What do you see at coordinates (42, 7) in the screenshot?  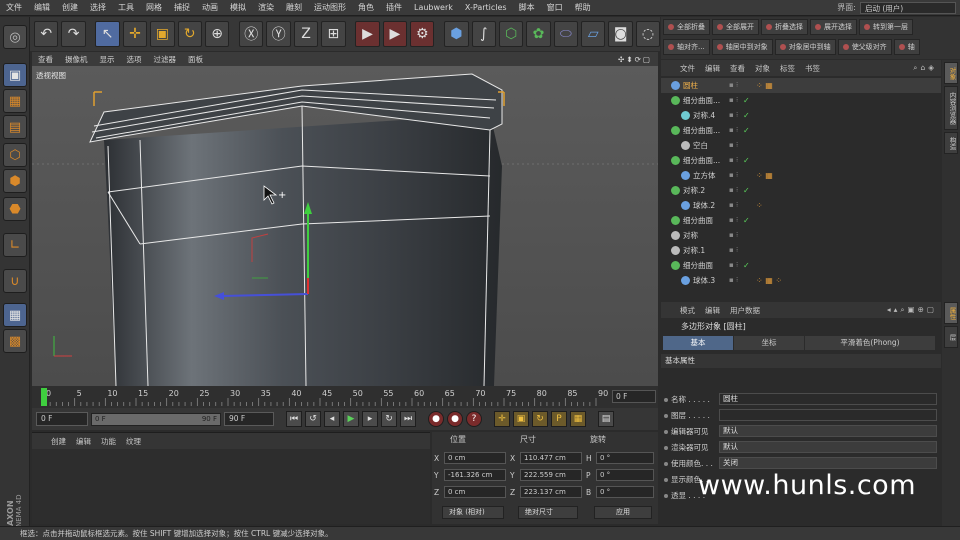 I see `menu-edit: 编辑` at bounding box center [42, 7].